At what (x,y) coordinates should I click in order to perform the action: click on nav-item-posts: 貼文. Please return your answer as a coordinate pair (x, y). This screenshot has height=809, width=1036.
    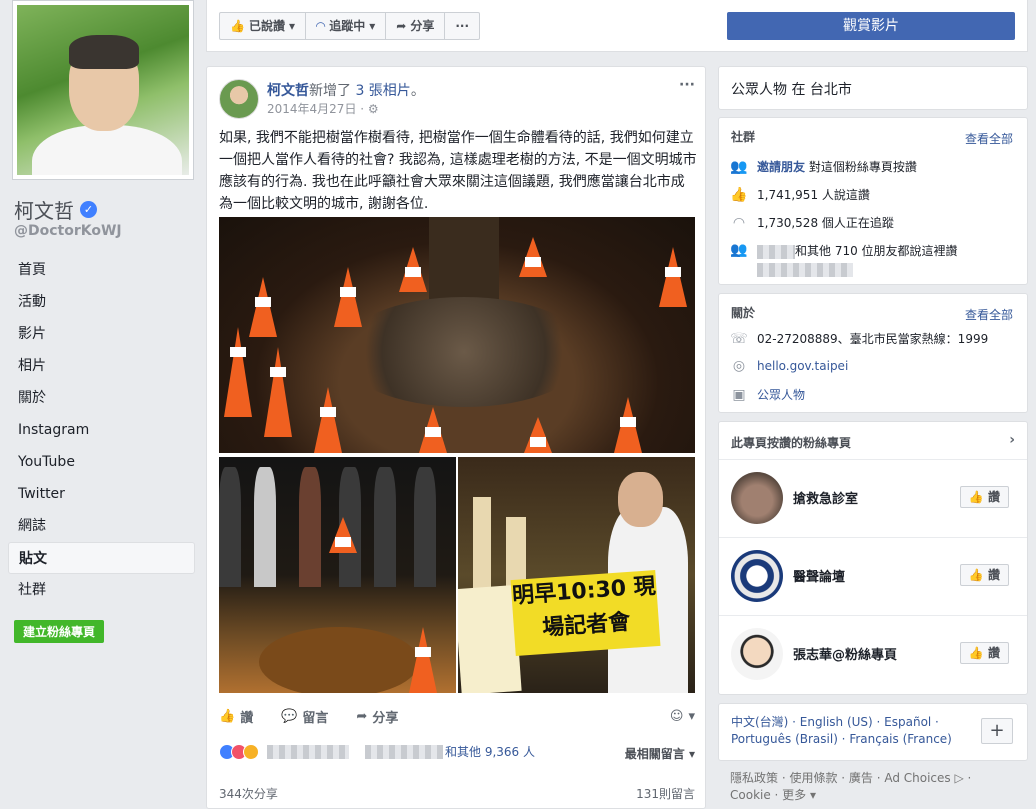
    Looking at the image, I should click on (101, 558).